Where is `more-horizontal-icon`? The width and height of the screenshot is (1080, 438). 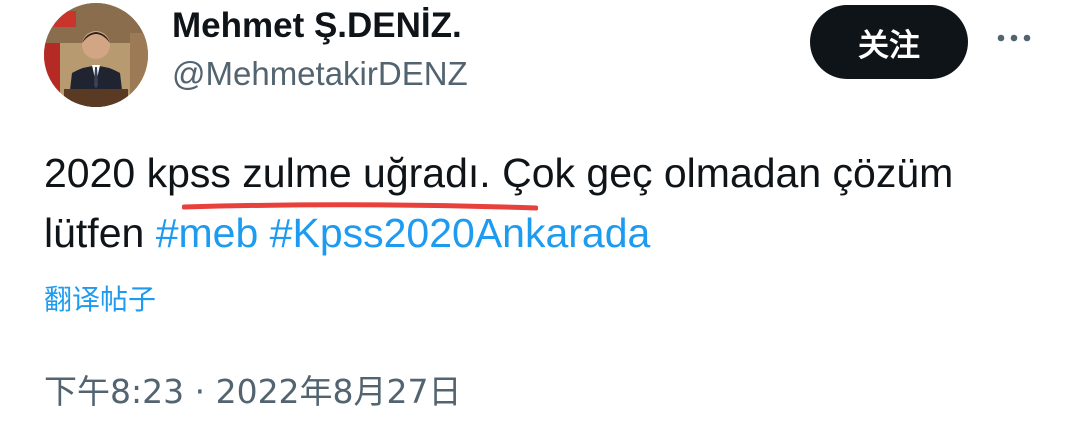
more-horizontal-icon is located at coordinates (1014, 38).